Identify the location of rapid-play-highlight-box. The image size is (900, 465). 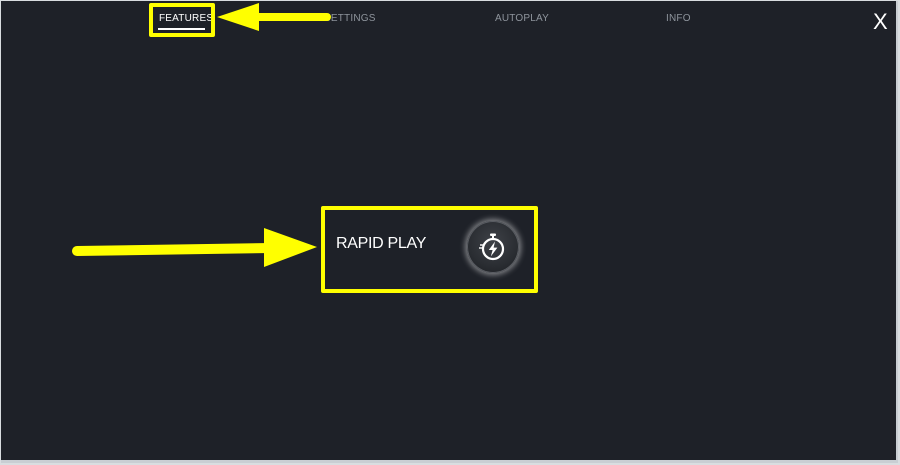
(429, 249).